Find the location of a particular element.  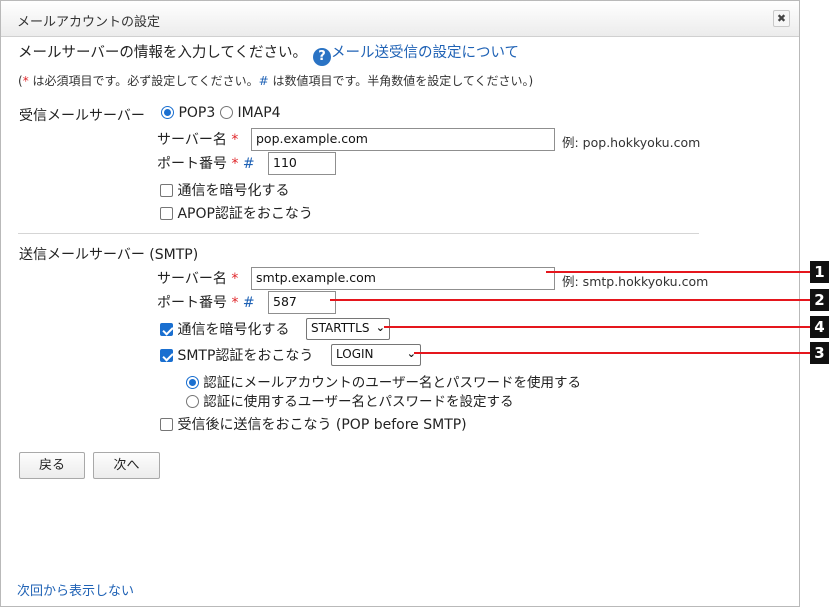

intro-line: メールサーバーの情報を入力してください。? メール送受信の設定について is located at coordinates (268, 53).